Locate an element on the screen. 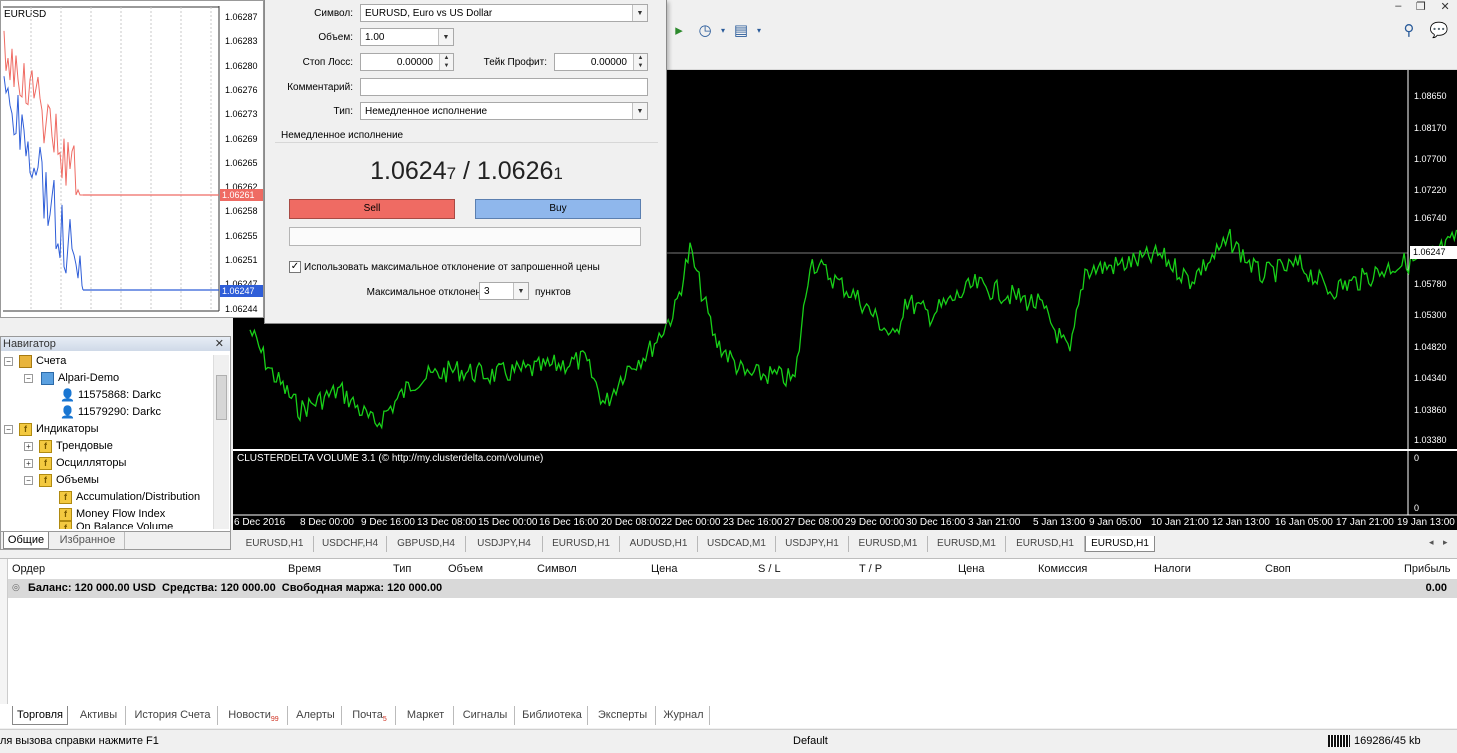 This screenshot has width=1457, height=753. symbol-select: EURUSD, Euro vs US Dollar ▼ is located at coordinates (504, 13).